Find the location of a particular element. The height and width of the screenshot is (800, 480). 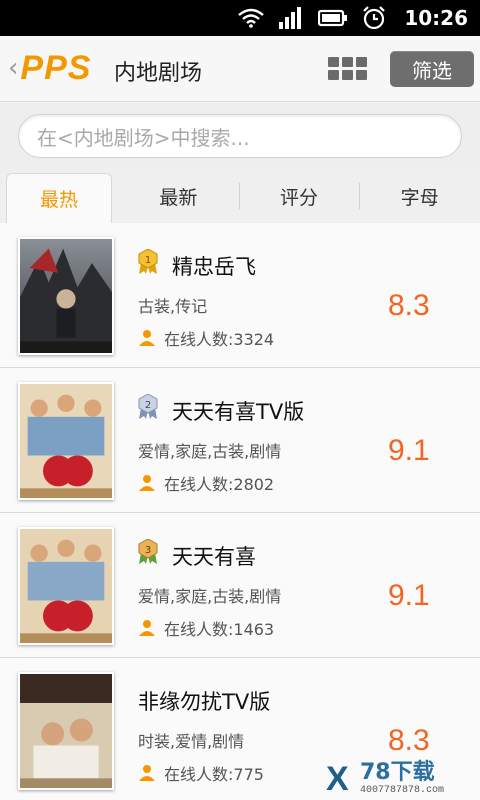

online-count-text: 在线人数:775 is located at coordinates (214, 774).